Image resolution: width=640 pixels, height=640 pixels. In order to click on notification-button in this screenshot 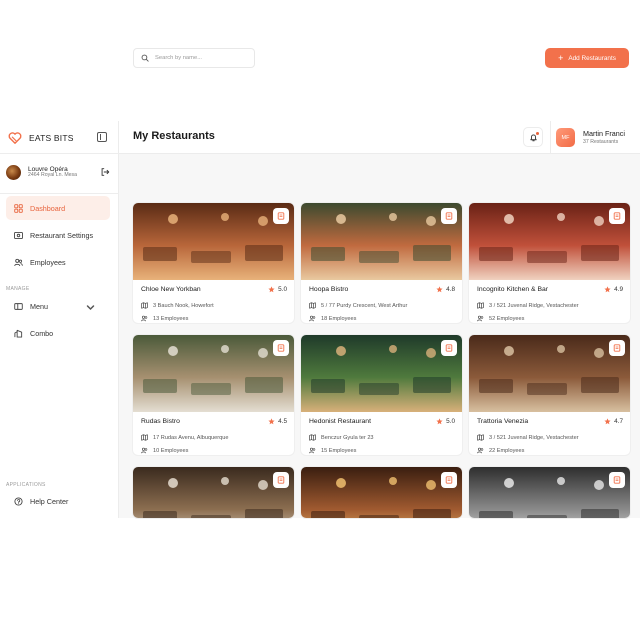, I will do `click(533, 137)`.